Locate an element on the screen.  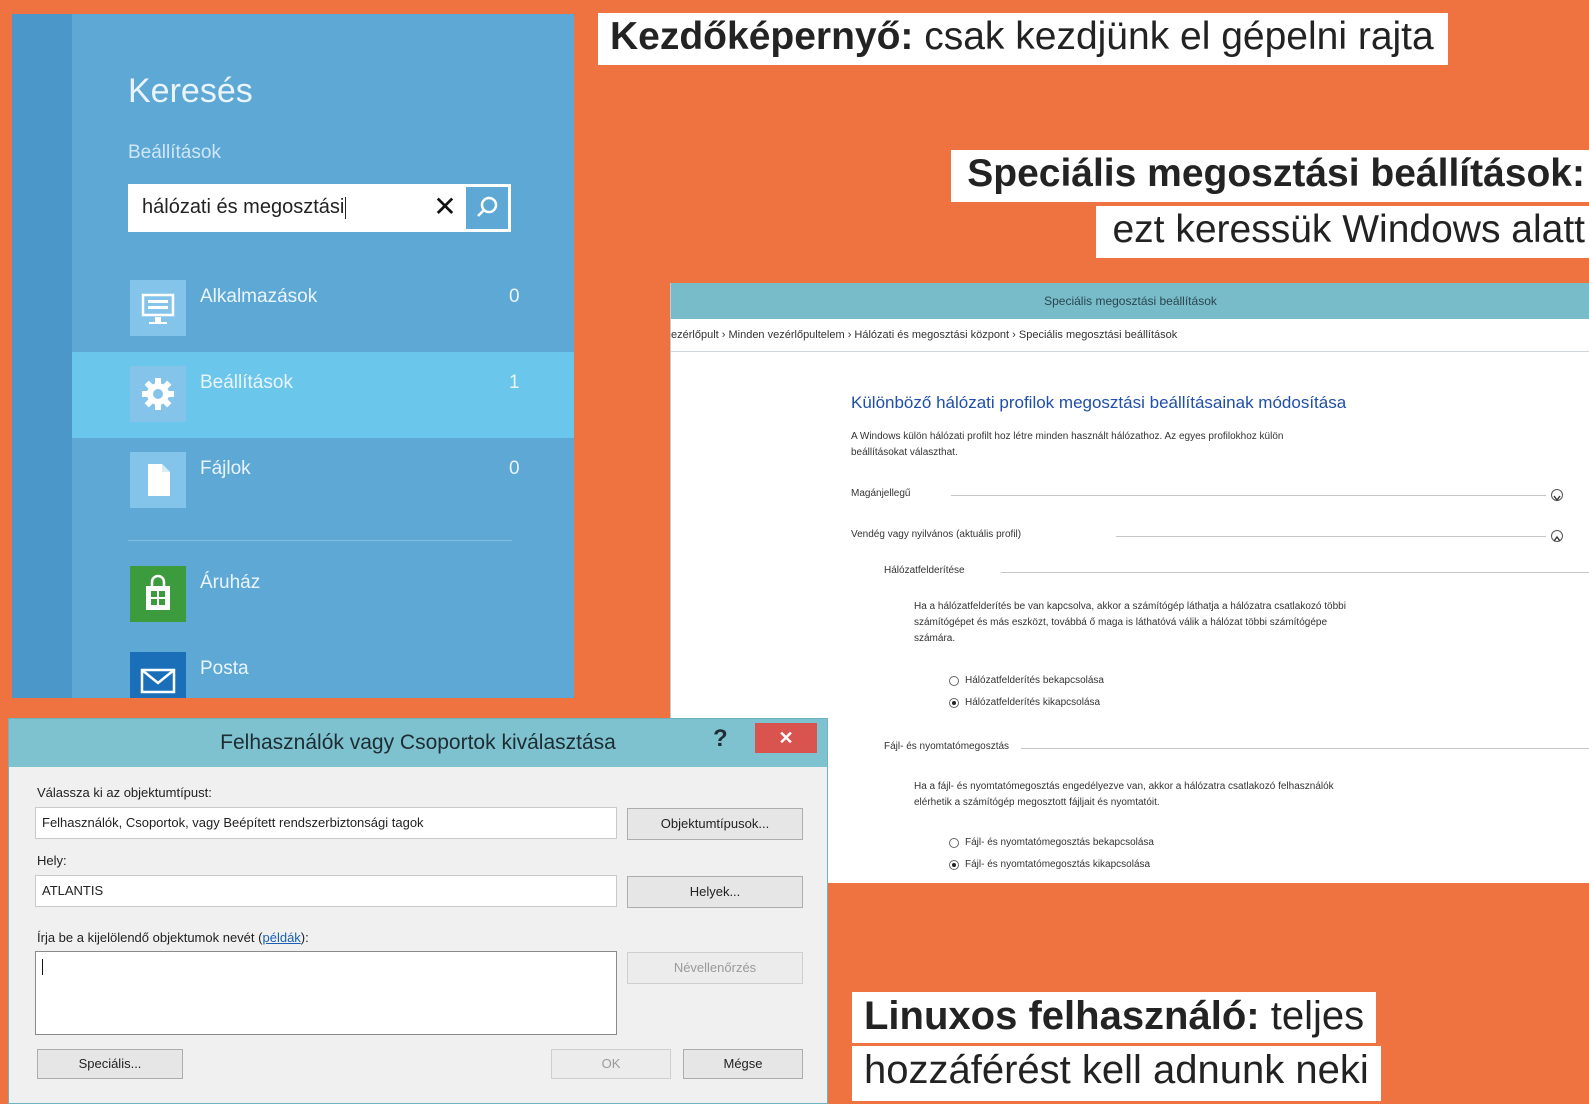
file-print-on-radio is located at coordinates (954, 843).